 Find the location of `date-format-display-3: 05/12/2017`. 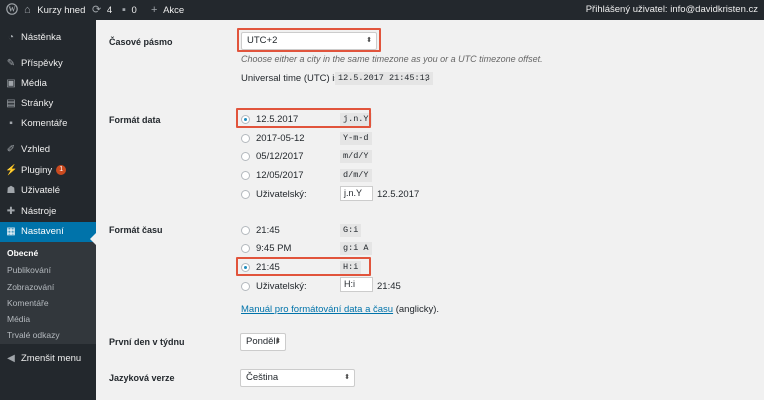

date-format-display-3: 05/12/2017 is located at coordinates (280, 156).